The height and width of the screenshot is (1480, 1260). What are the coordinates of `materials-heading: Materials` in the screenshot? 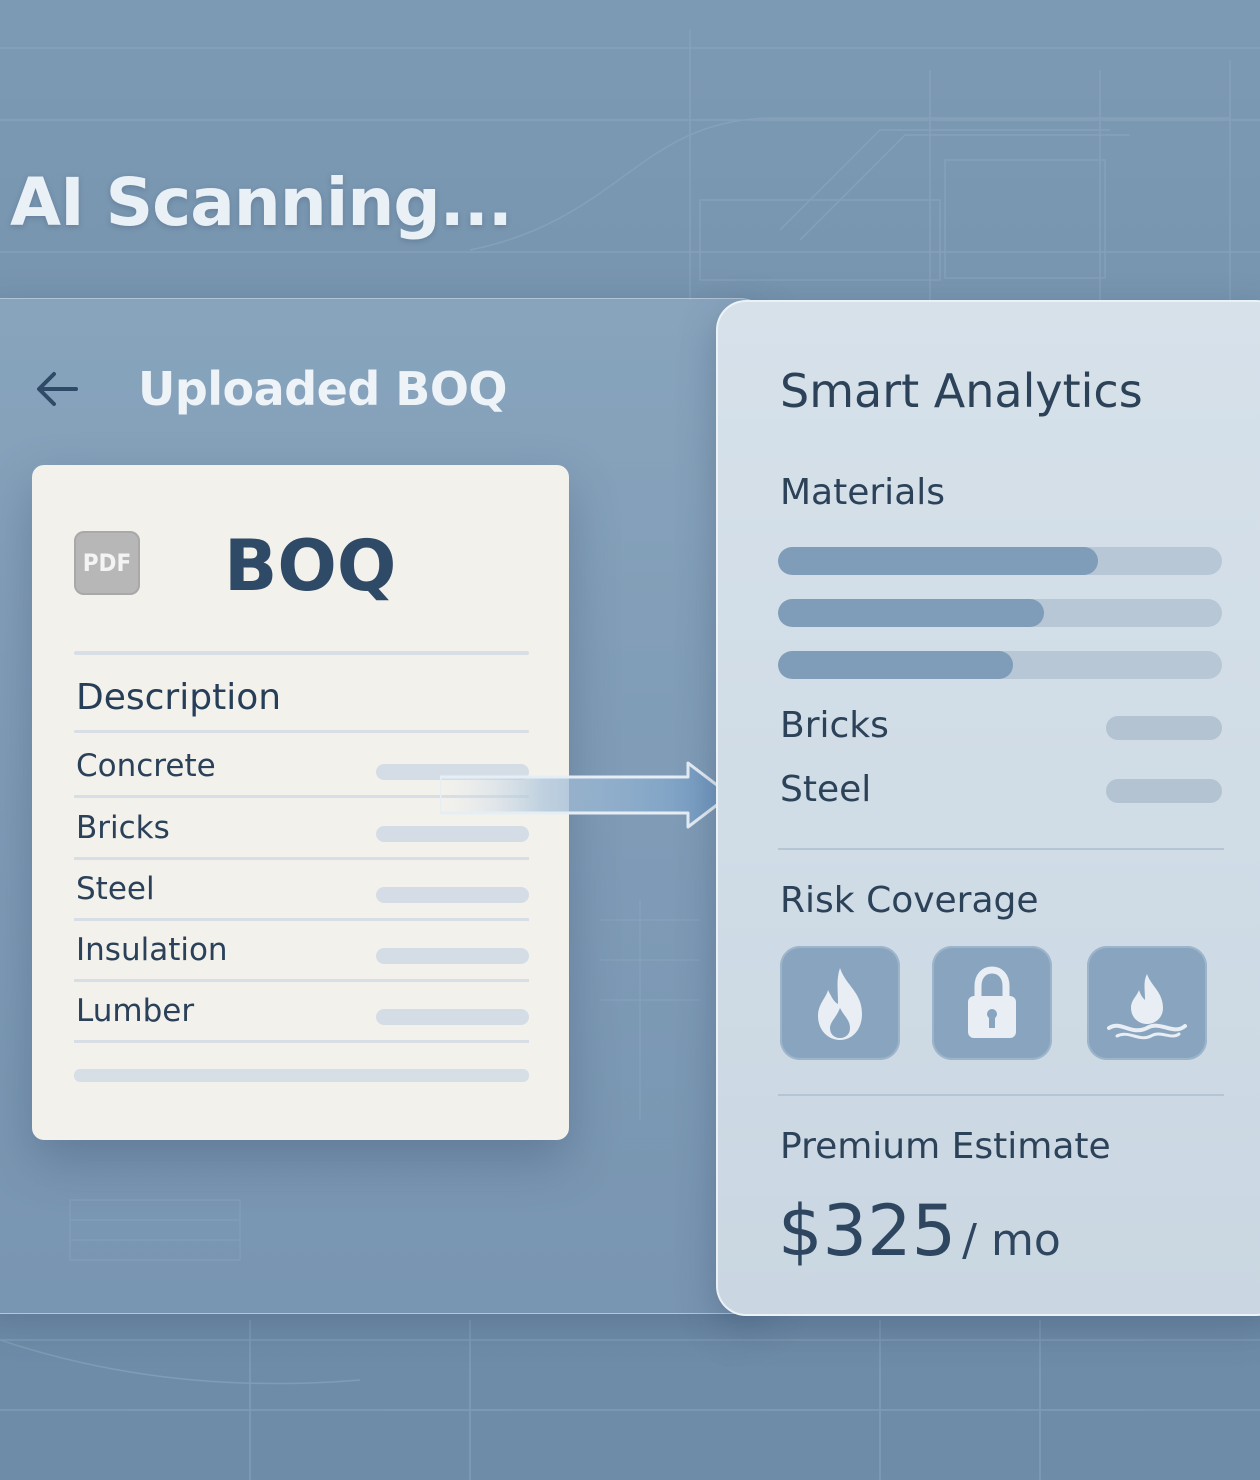 It's located at (863, 492).